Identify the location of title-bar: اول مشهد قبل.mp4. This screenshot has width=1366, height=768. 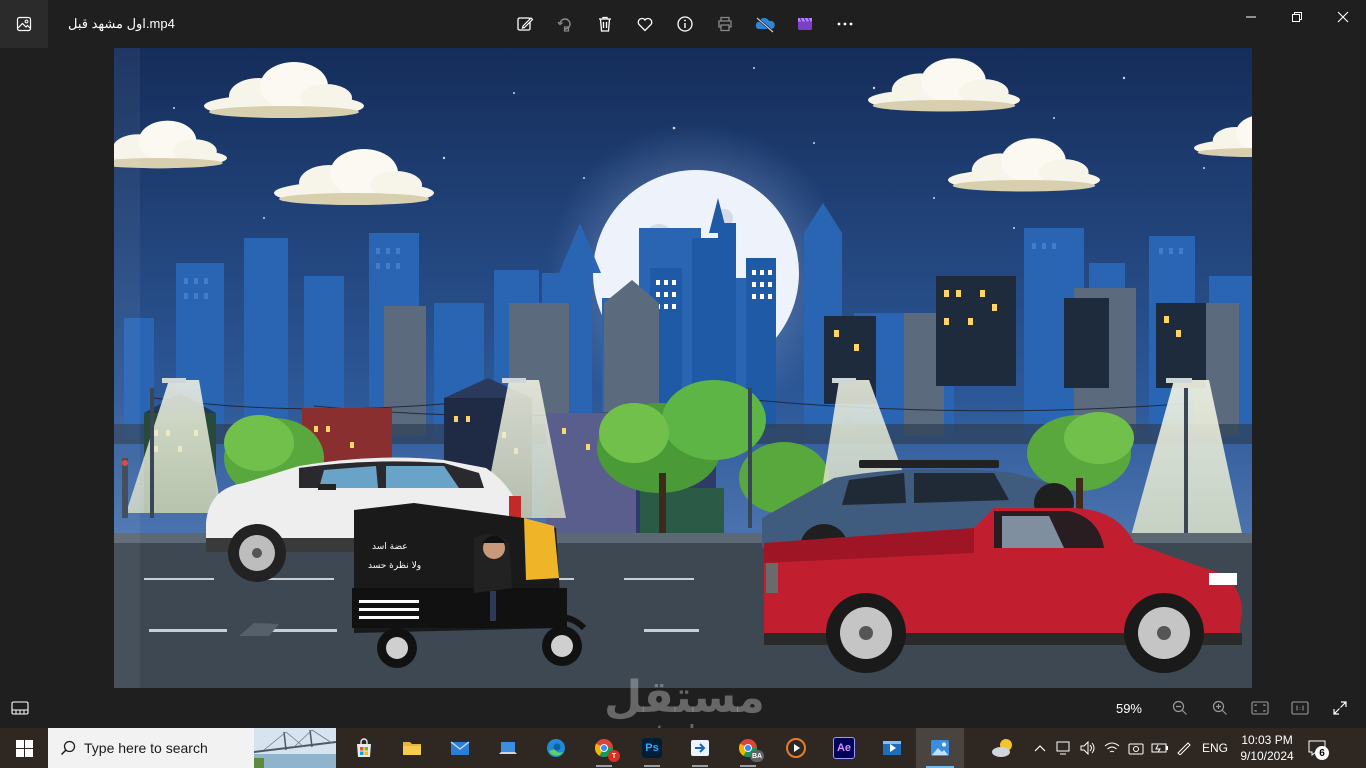
(683, 24).